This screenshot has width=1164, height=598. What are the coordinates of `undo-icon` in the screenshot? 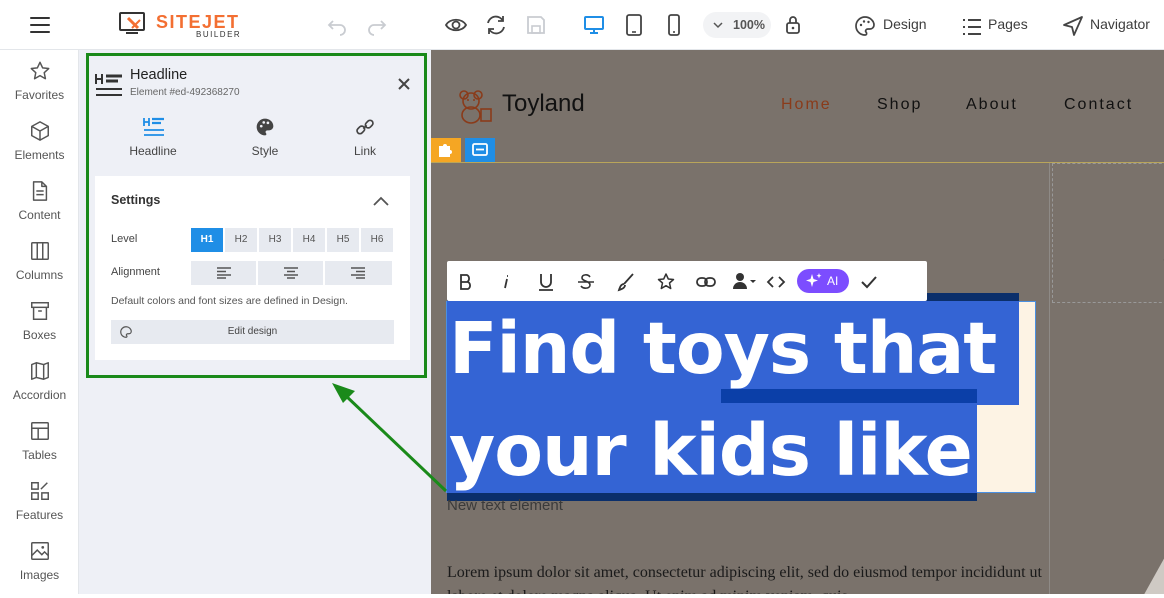 It's located at (337, 25).